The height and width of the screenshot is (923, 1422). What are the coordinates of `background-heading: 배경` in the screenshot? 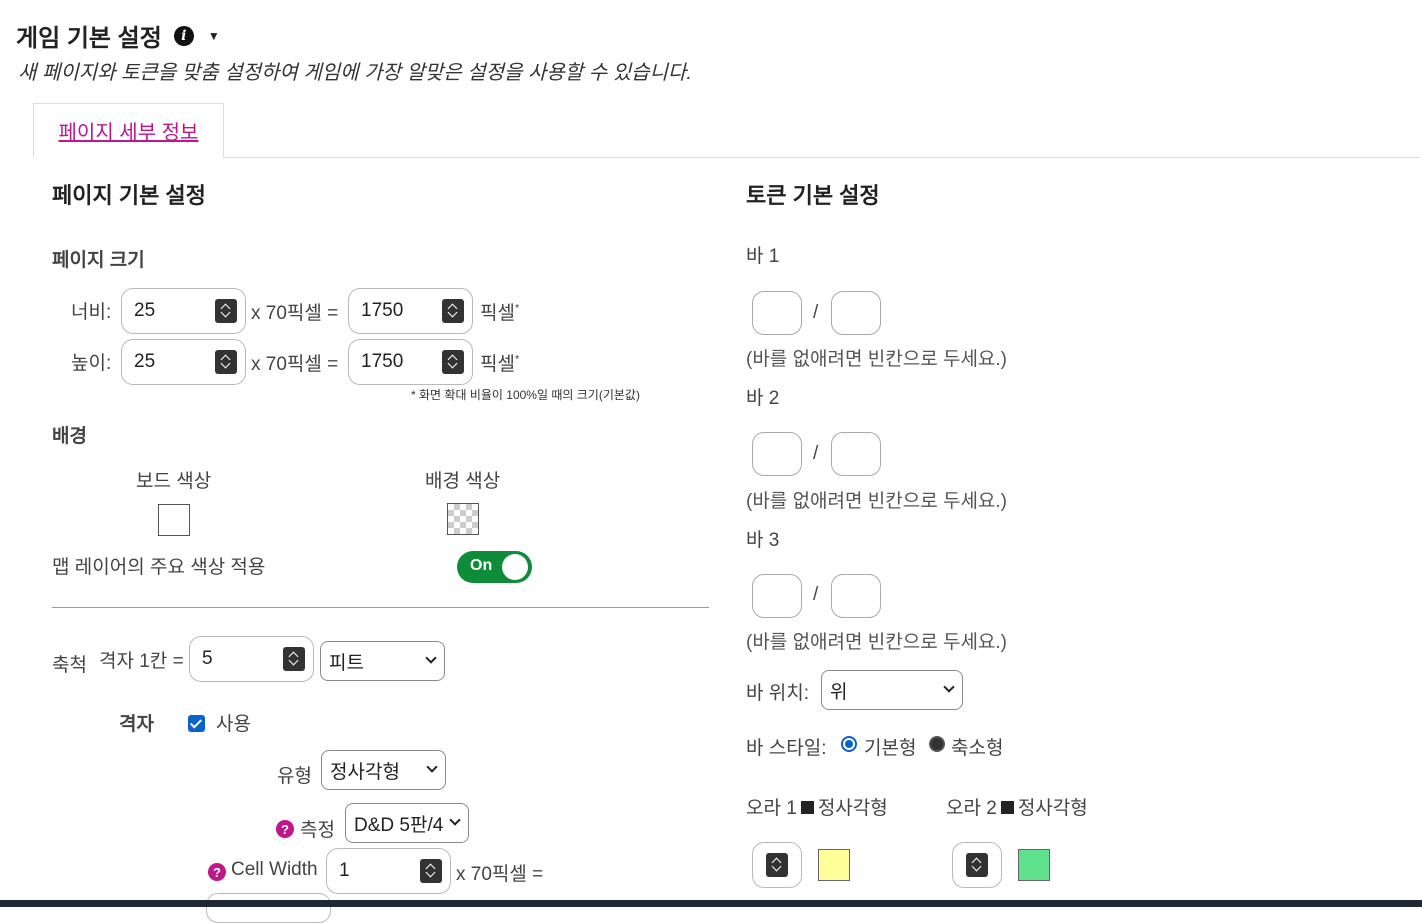 It's located at (69, 436).